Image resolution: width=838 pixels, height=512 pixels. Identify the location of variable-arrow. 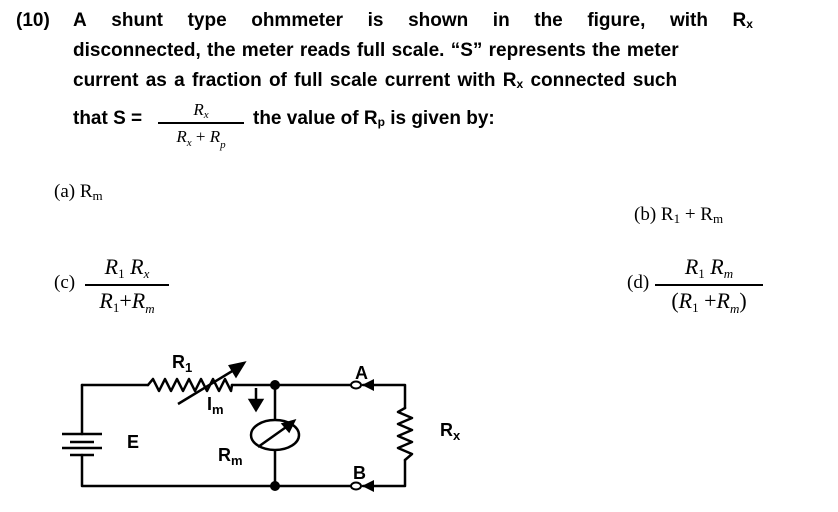
(206, 387).